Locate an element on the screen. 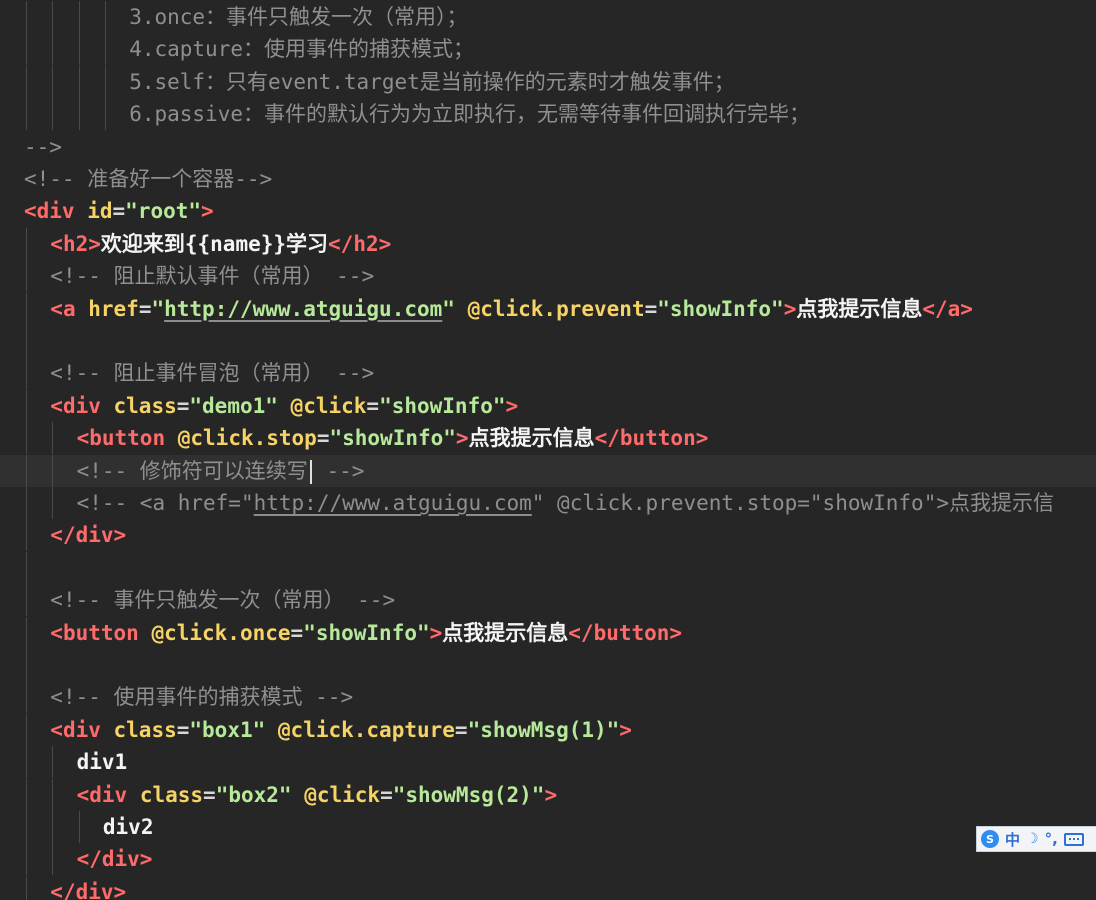 The image size is (1096, 900). ime-mode-label: 中 is located at coordinates (1012, 839).